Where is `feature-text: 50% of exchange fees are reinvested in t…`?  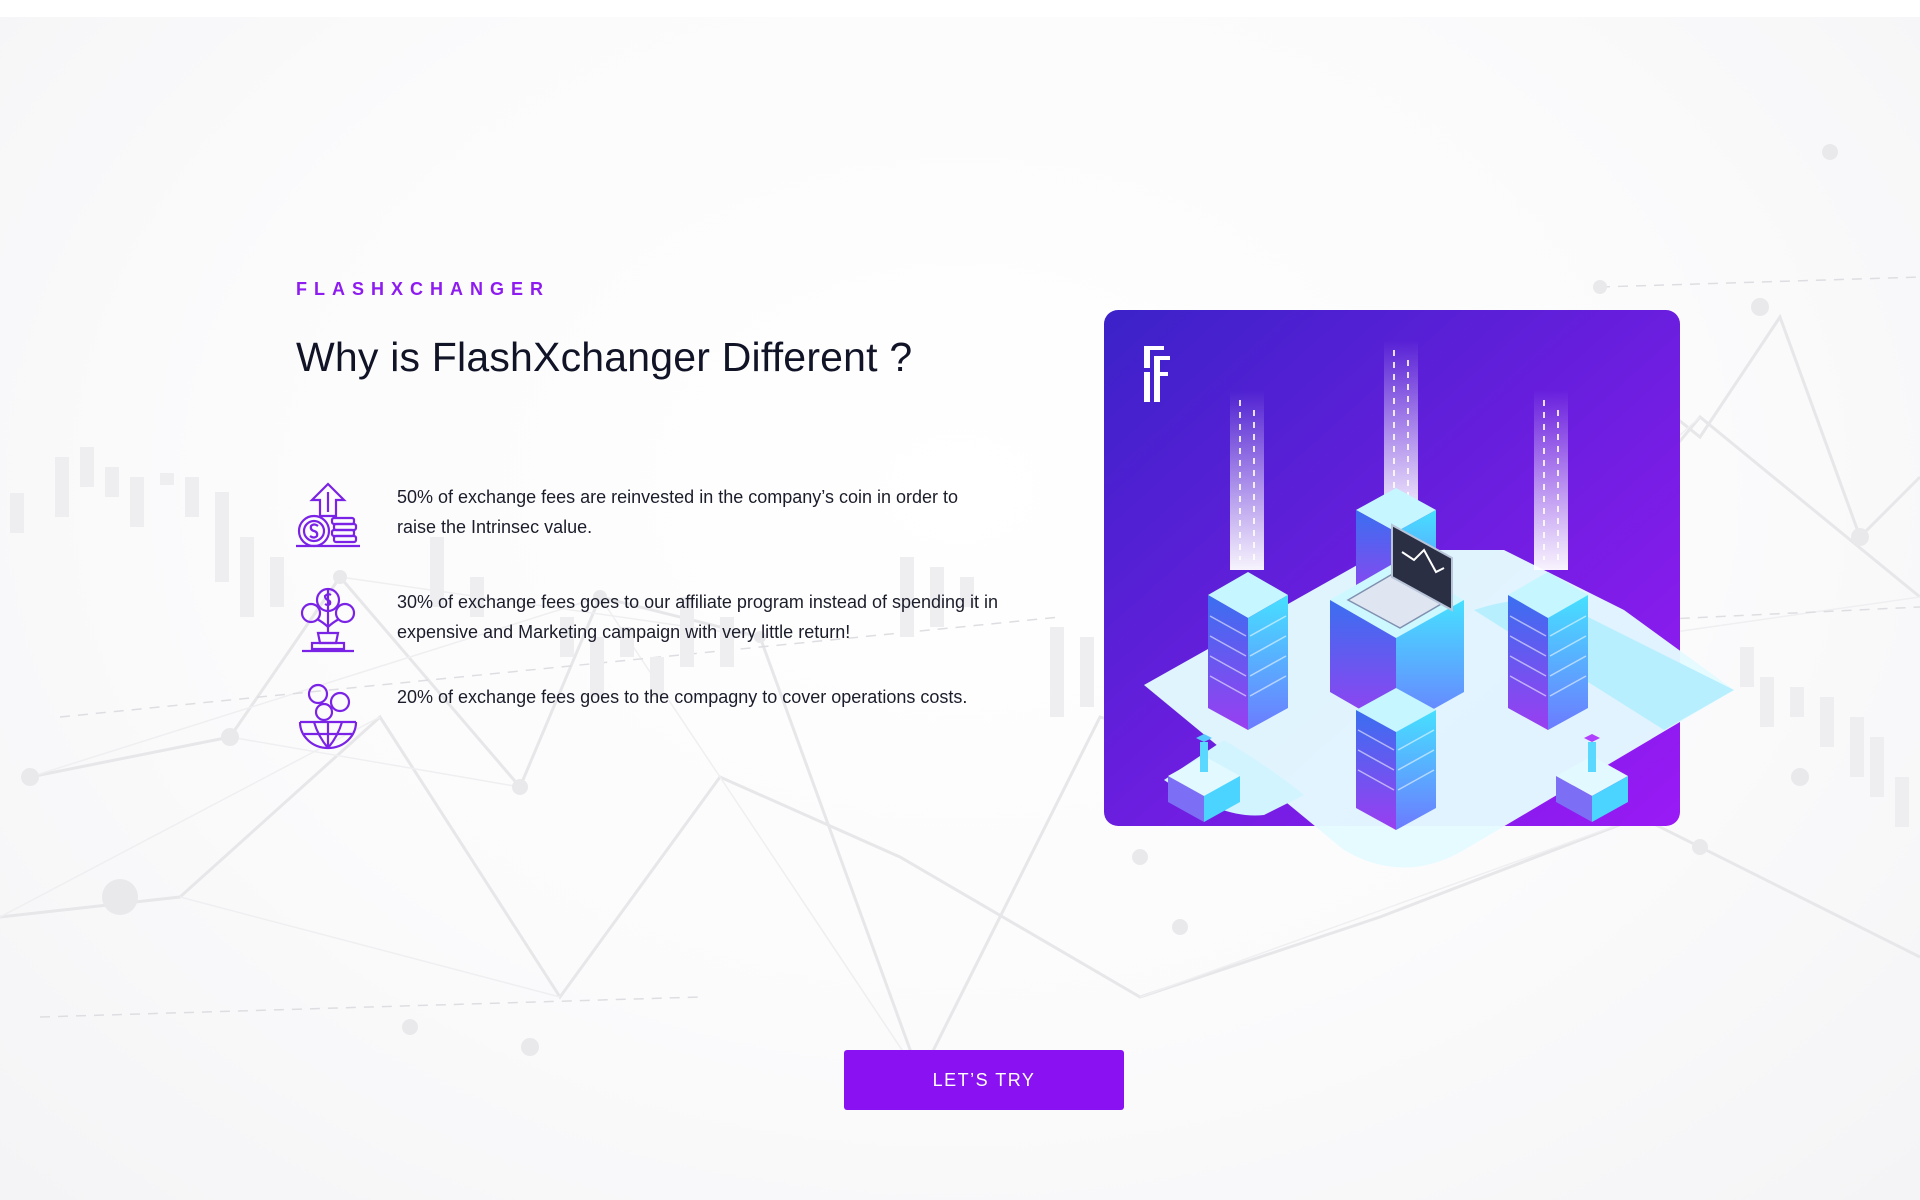 feature-text: 50% of exchange fees are reinvested in t… is located at coordinates (678, 512).